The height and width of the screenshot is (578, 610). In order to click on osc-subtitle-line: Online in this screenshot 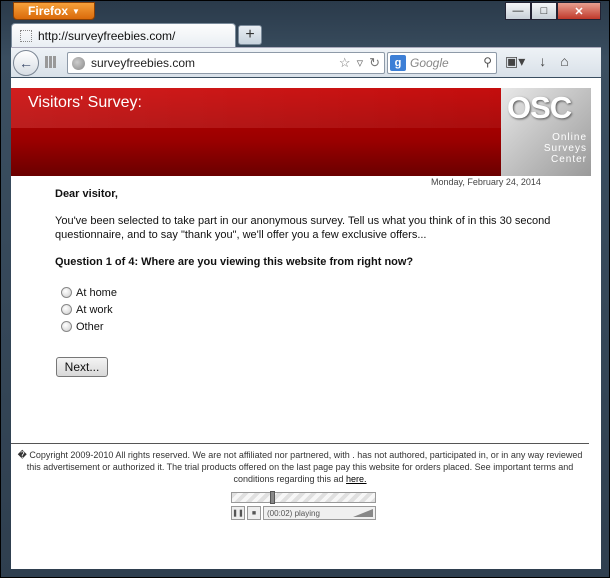, I will do `click(569, 137)`.